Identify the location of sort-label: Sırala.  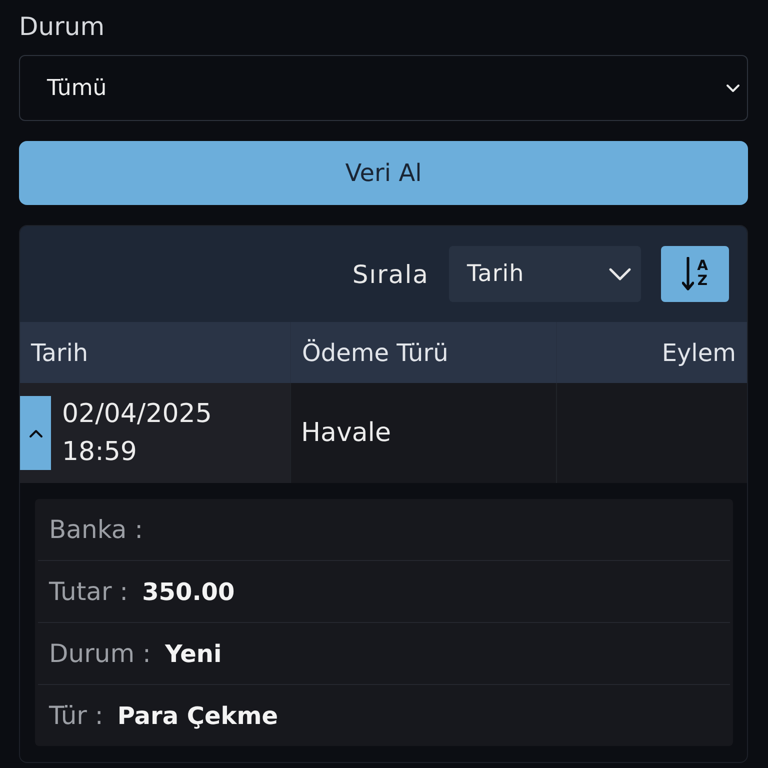
(390, 274).